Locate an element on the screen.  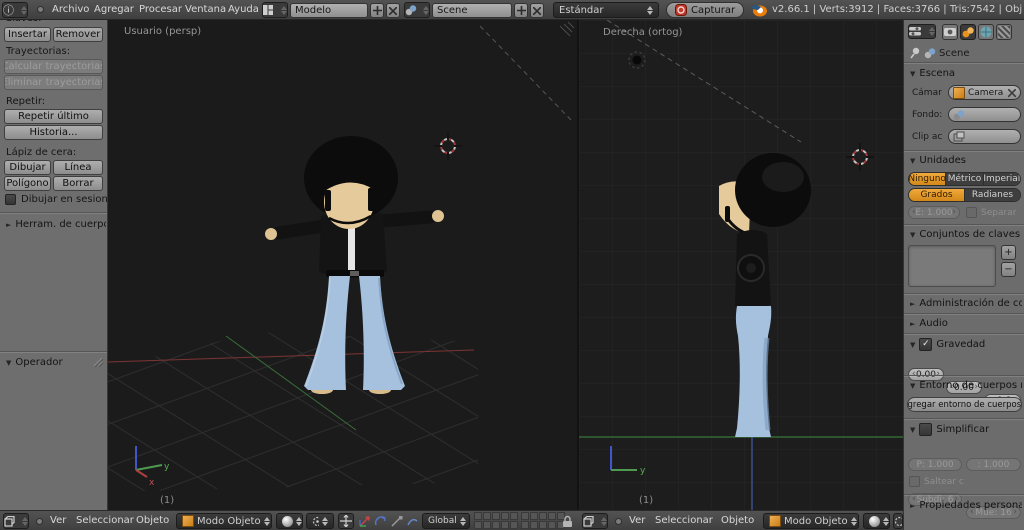
add-layout-button is located at coordinates (377, 10).